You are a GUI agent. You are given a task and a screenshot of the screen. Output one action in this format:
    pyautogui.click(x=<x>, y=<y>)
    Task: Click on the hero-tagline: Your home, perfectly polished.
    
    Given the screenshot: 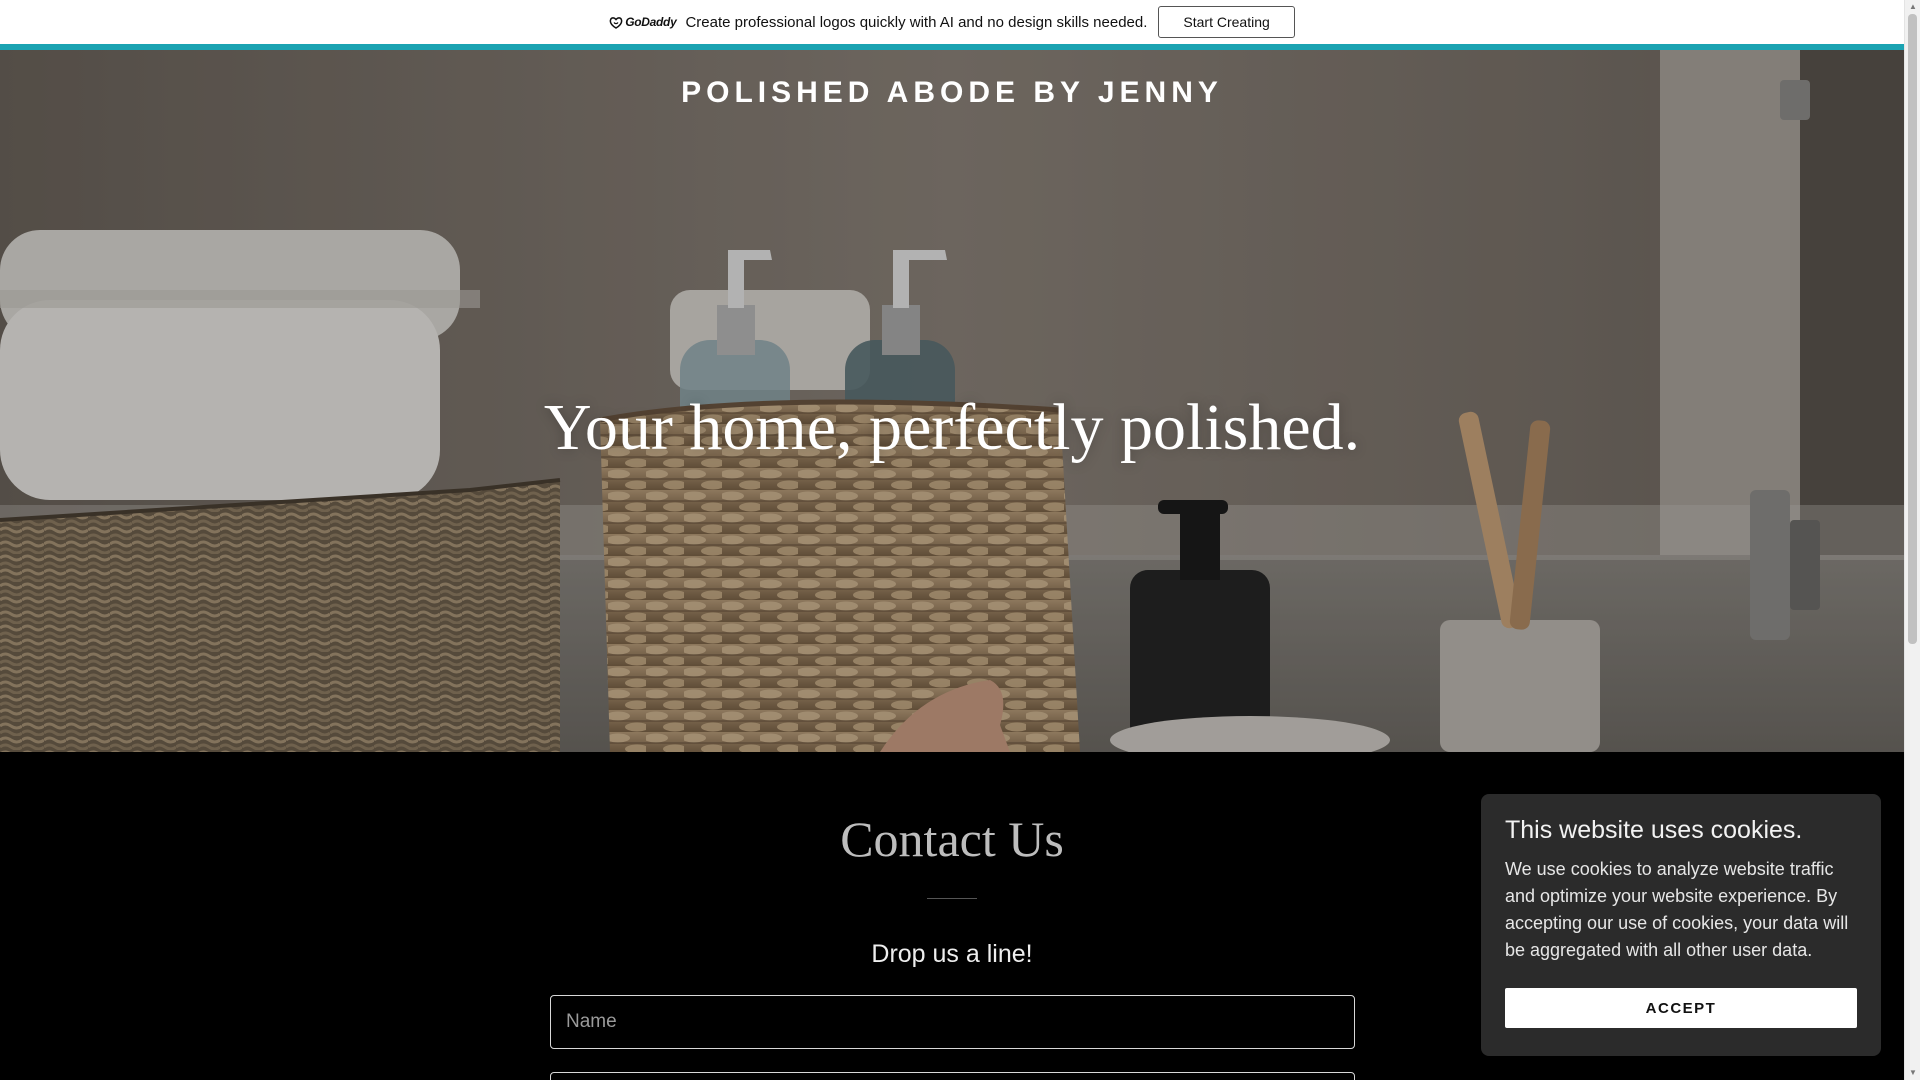 What is the action you would take?
    pyautogui.click(x=952, y=427)
    